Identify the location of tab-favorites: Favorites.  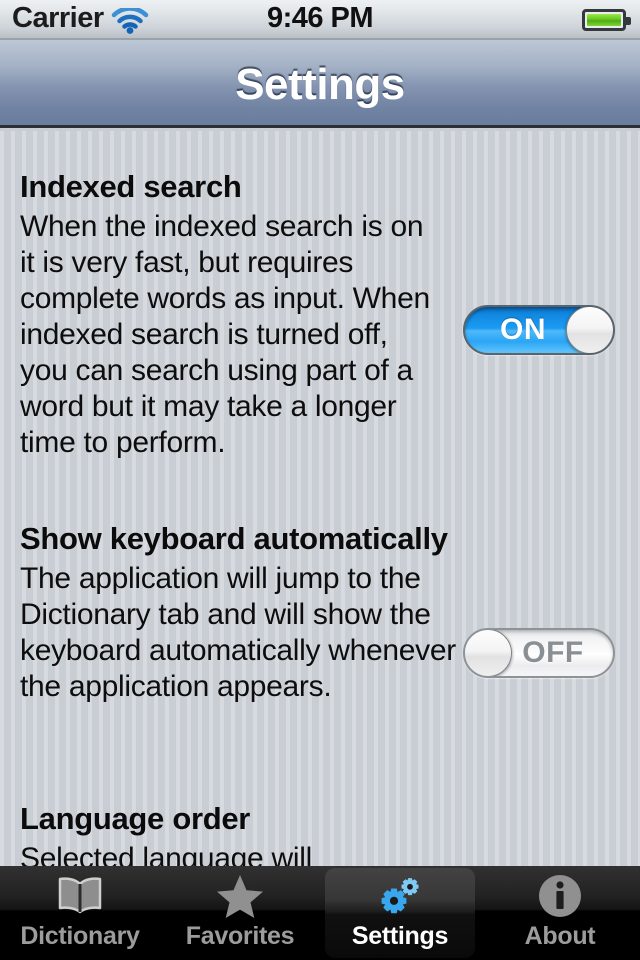
(240, 913).